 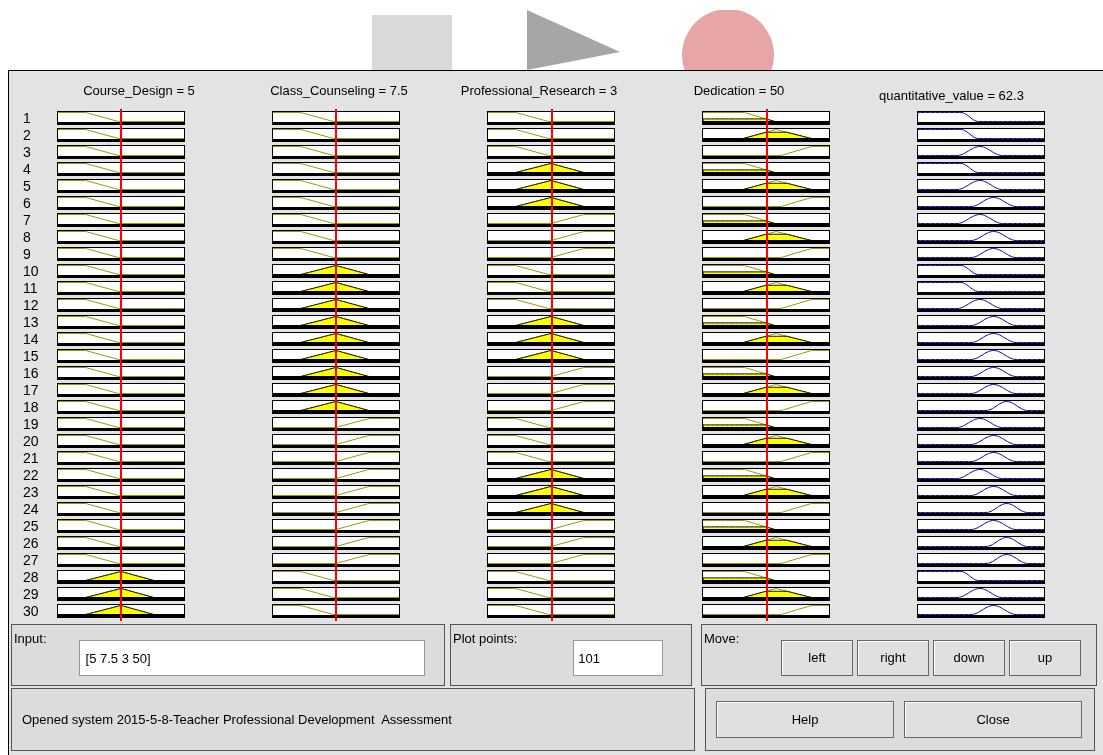 I want to click on rule-number: 14, so click(x=31, y=339).